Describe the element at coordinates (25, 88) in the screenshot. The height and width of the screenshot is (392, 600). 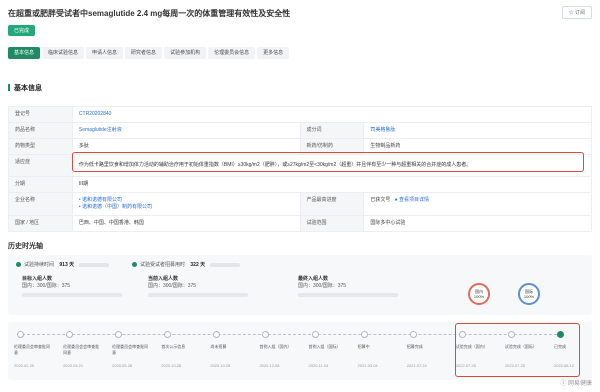
I see `section-title-basic: 基本信息` at that location.